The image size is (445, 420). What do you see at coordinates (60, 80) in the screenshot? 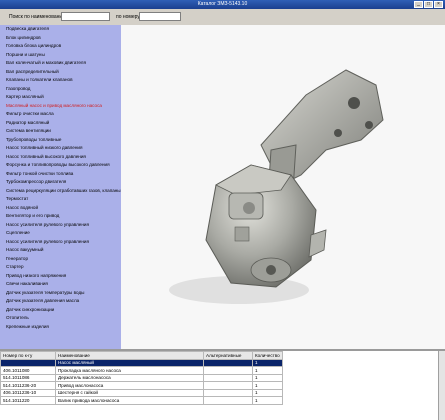
I see `sidebar-item: Клапаны и толкатели клапанов` at bounding box center [60, 80].